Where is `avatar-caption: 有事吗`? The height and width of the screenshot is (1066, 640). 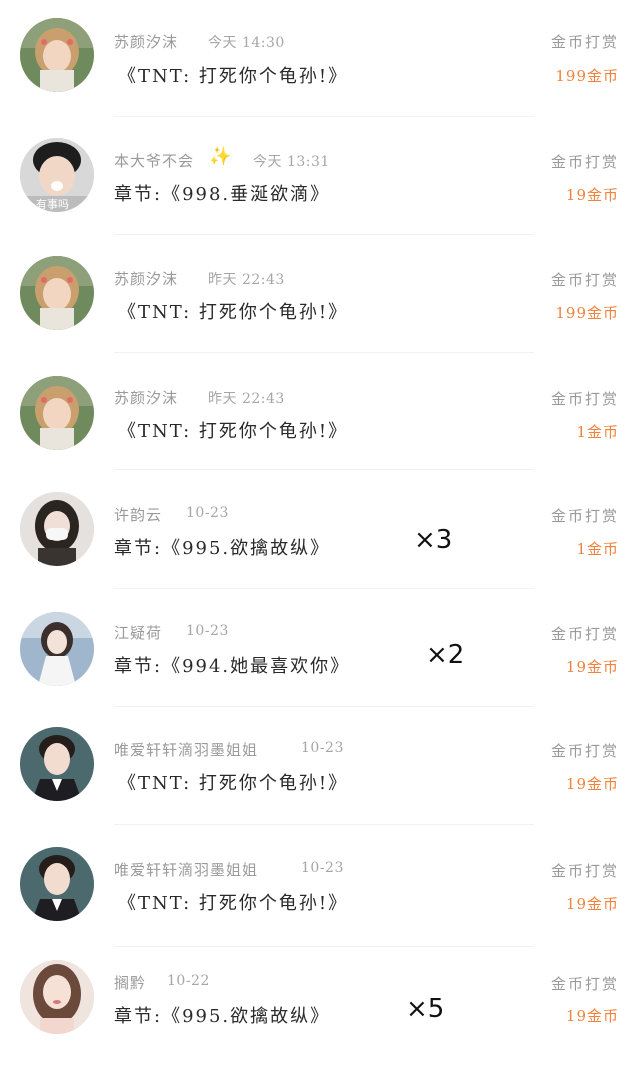
avatar-caption: 有事吗 is located at coordinates (52, 204).